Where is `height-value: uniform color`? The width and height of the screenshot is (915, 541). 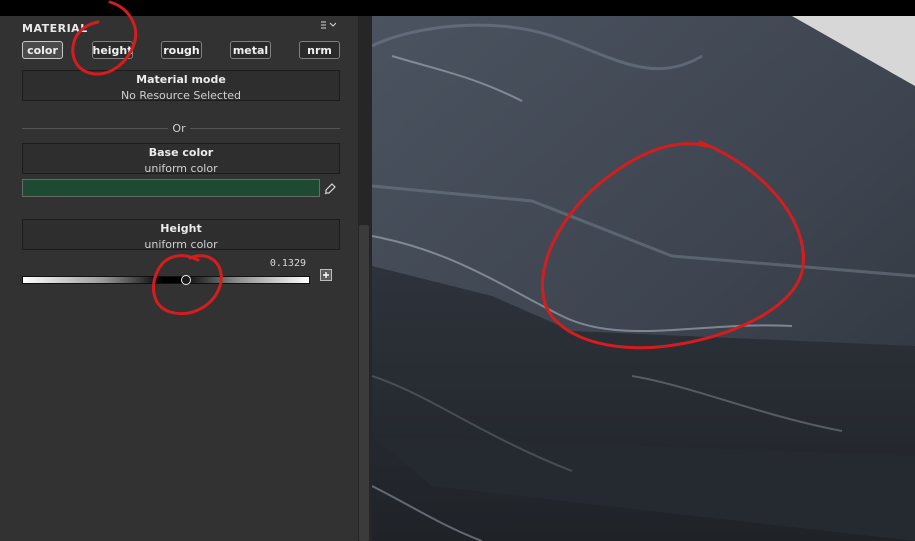
height-value: uniform color is located at coordinates (181, 244).